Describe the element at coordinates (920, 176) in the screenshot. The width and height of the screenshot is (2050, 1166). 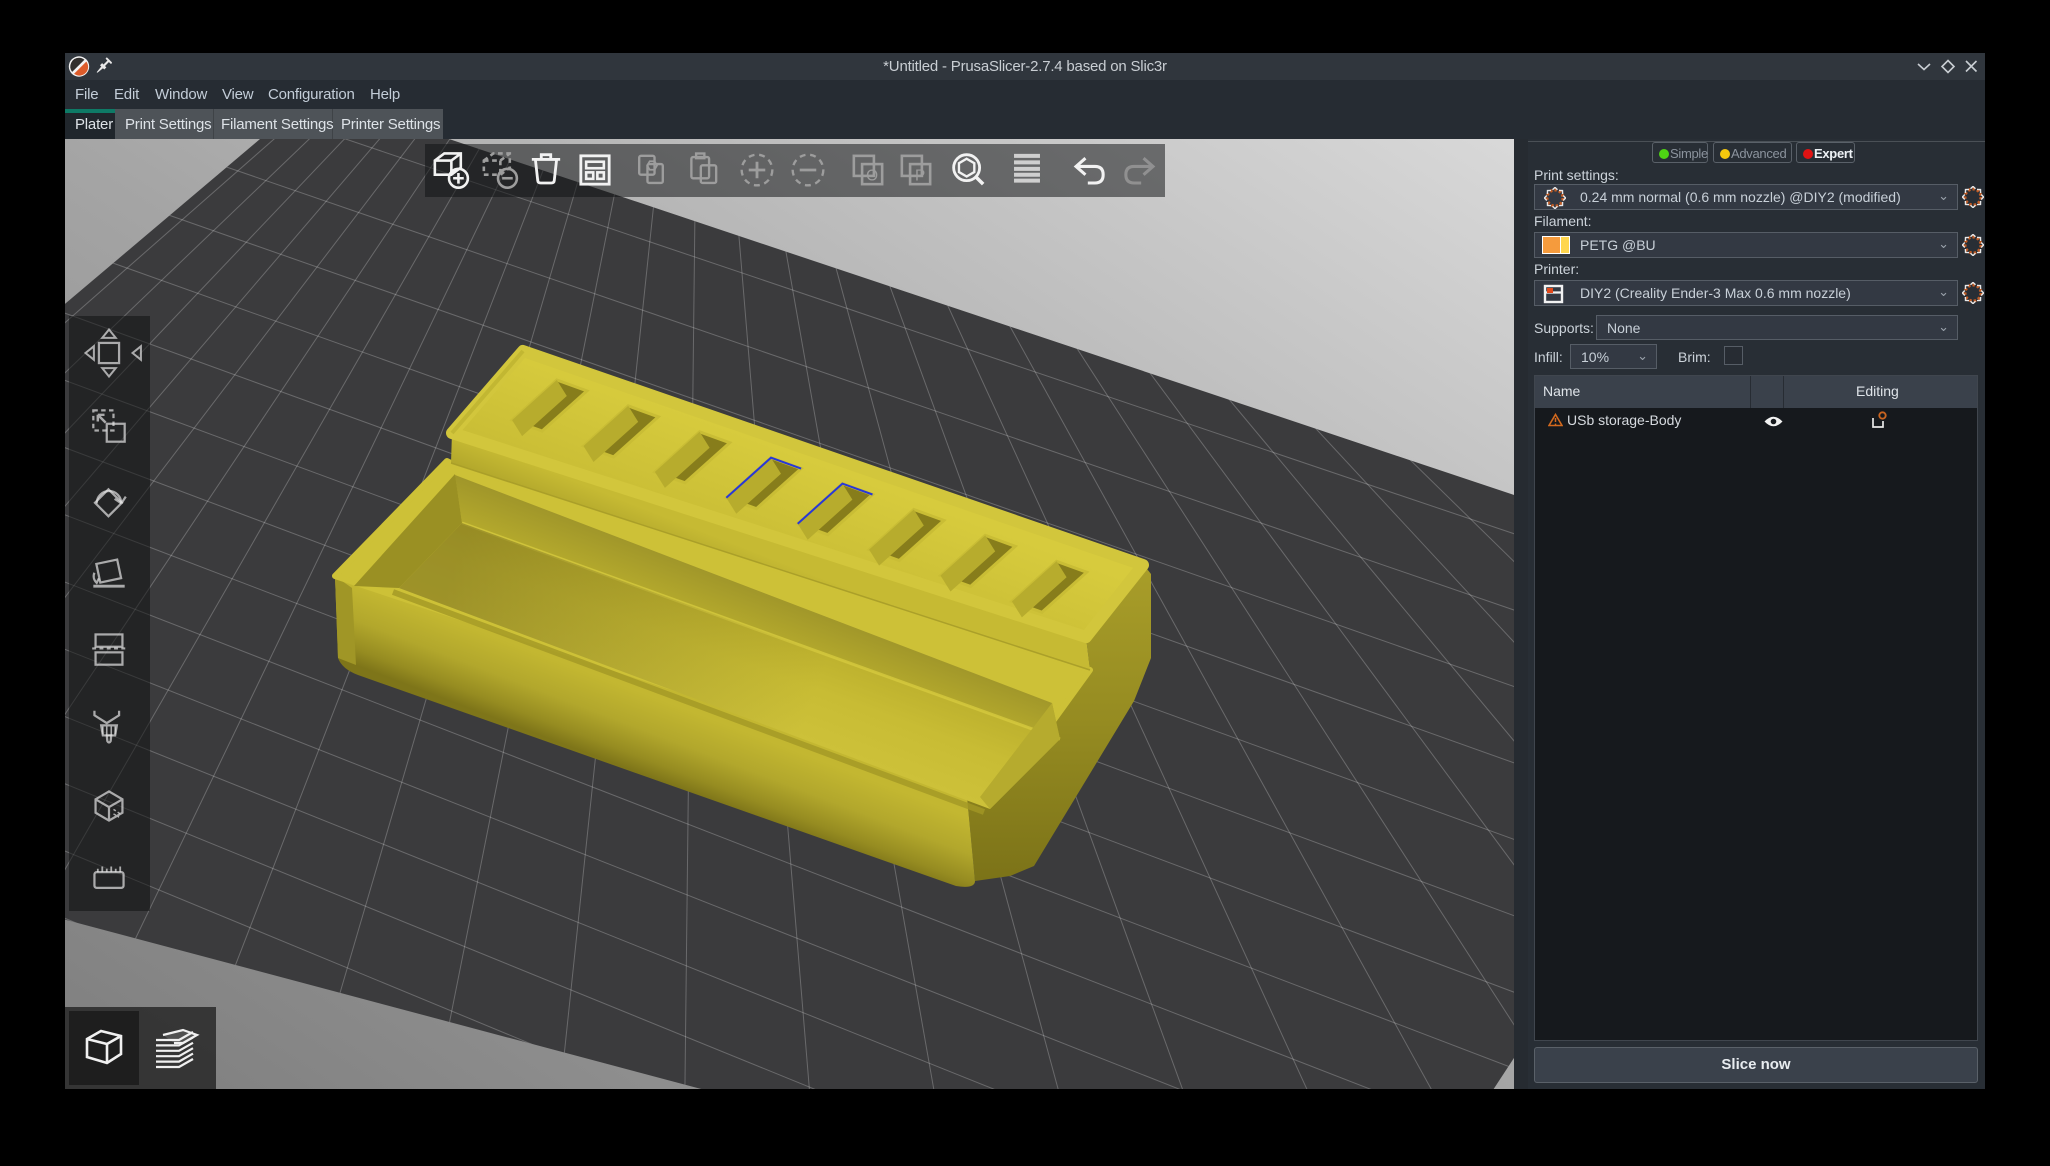
I see `svg-text: P` at that location.